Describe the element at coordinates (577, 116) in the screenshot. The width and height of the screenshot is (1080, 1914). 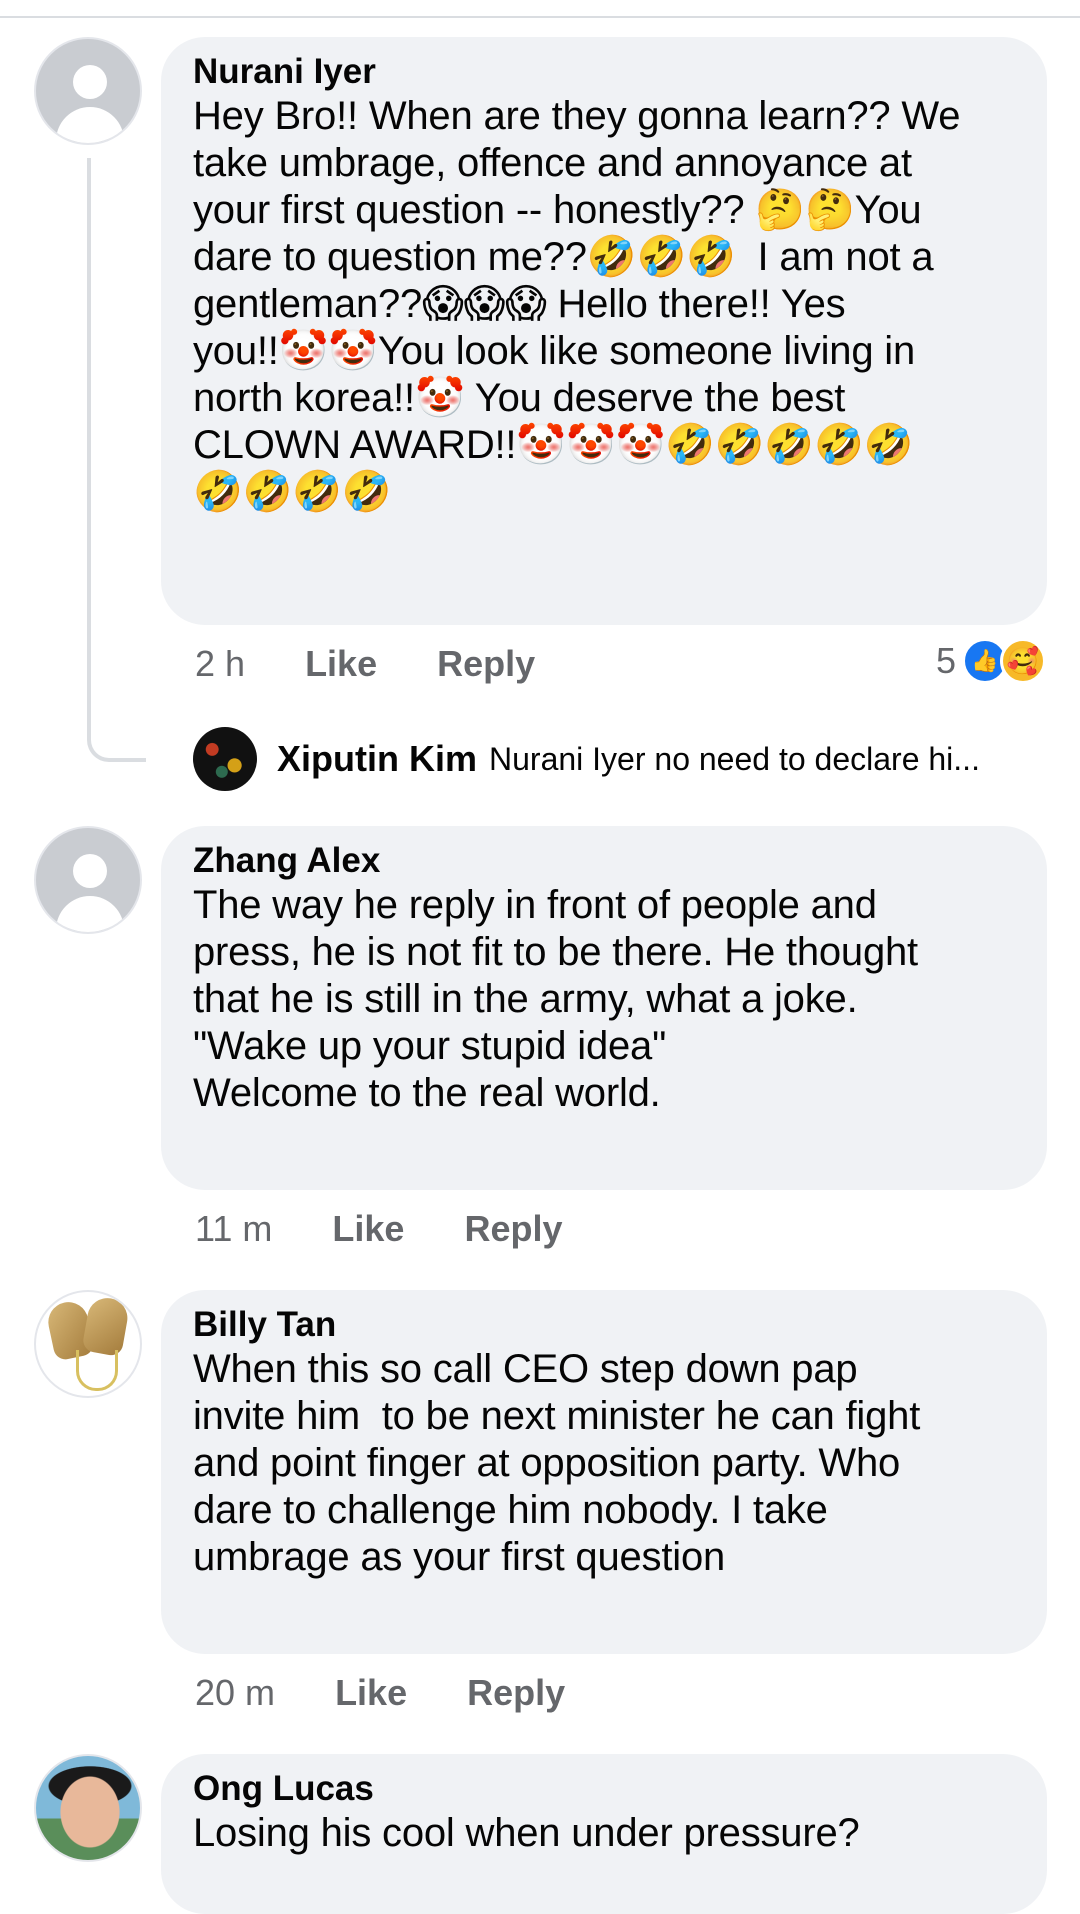
I see `comment-text-line: Hey Bro!! When are they gonna learn?? We` at that location.